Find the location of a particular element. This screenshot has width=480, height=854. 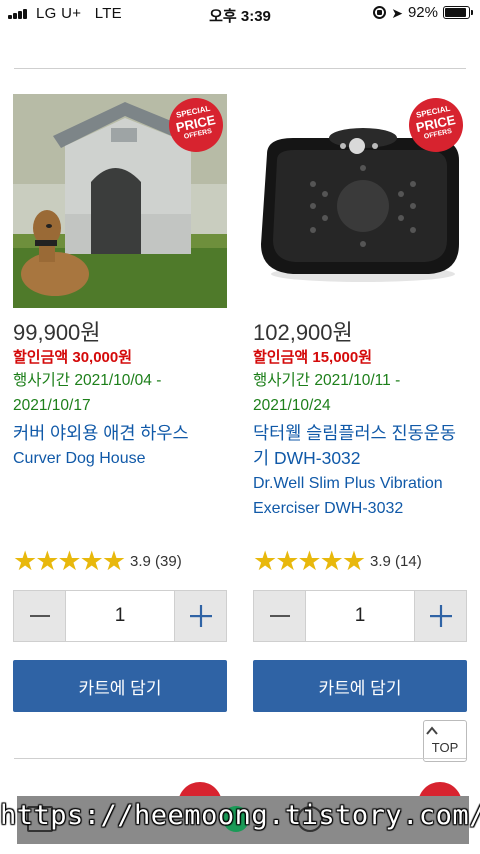

location-arrow-icon: ➤ is located at coordinates (397, 12).